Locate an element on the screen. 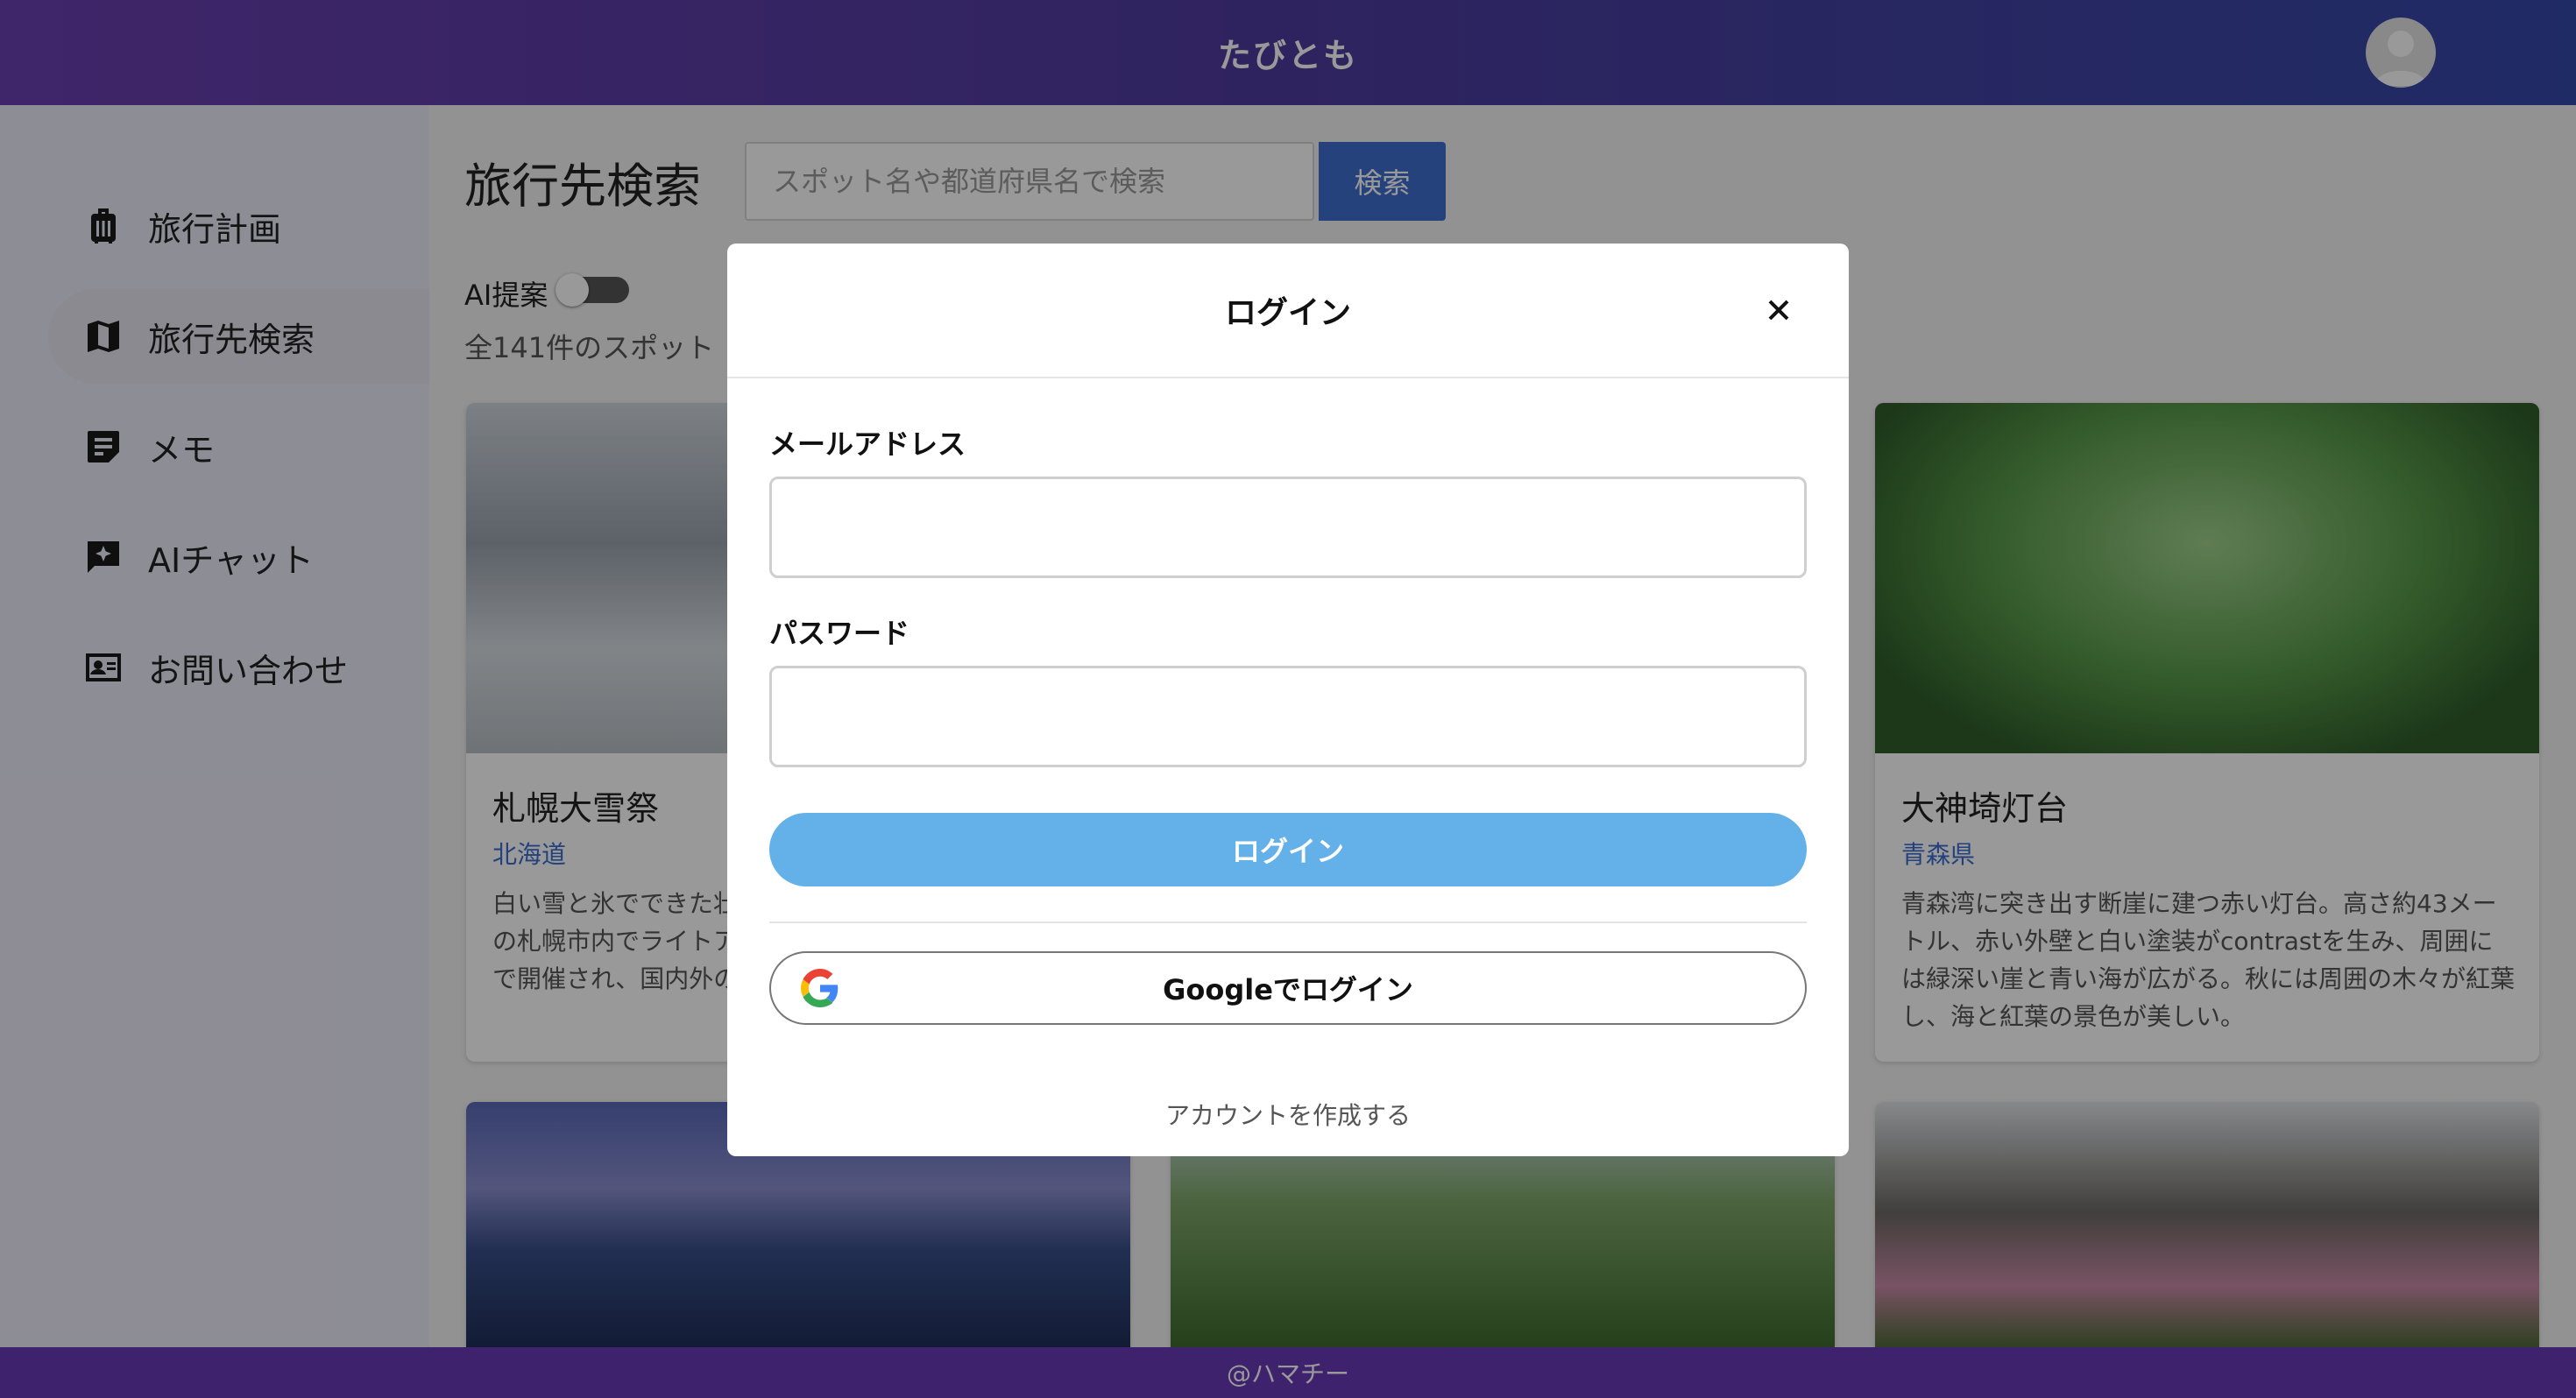  create-account-link: アカウントを作成する is located at coordinates (1288, 1114).